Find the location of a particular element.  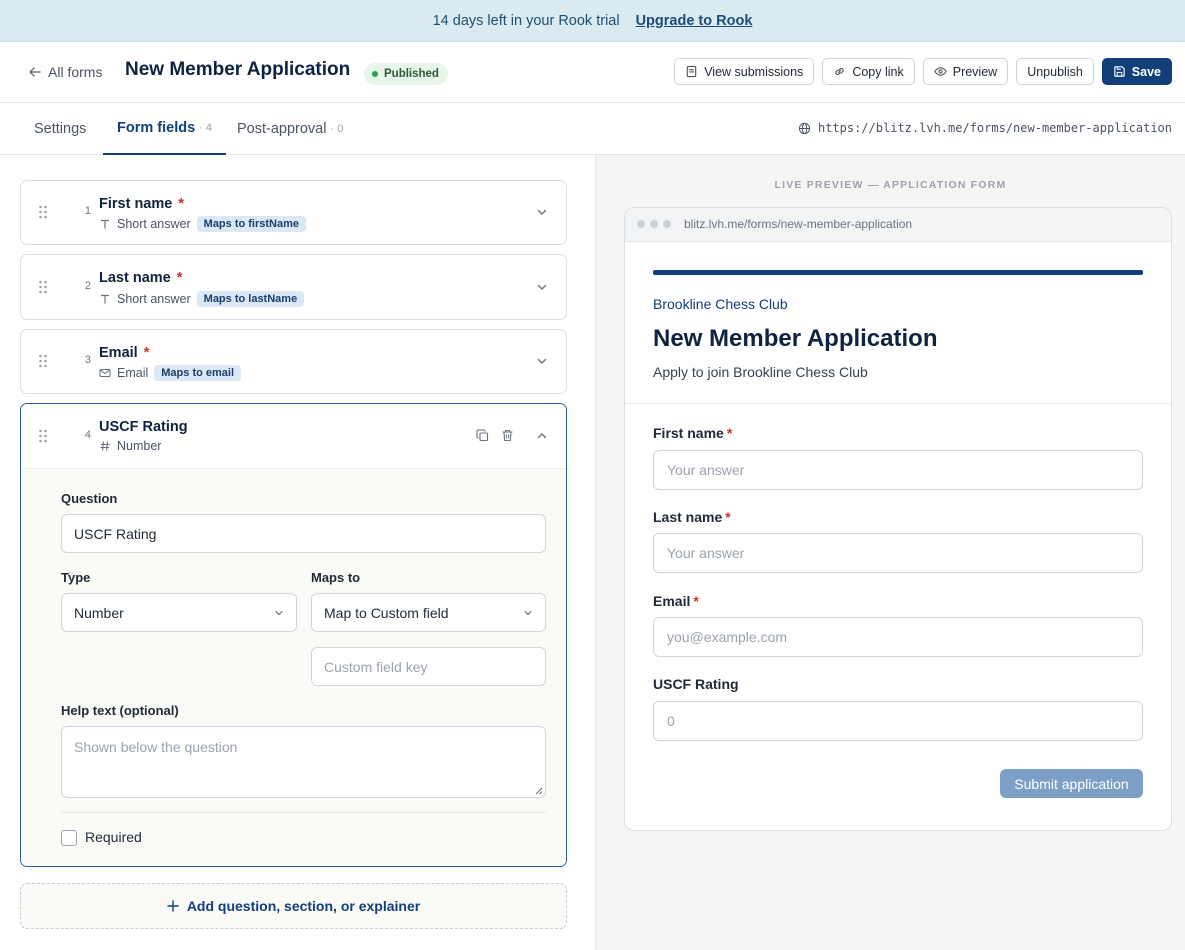

mail-icon is located at coordinates (105, 373).